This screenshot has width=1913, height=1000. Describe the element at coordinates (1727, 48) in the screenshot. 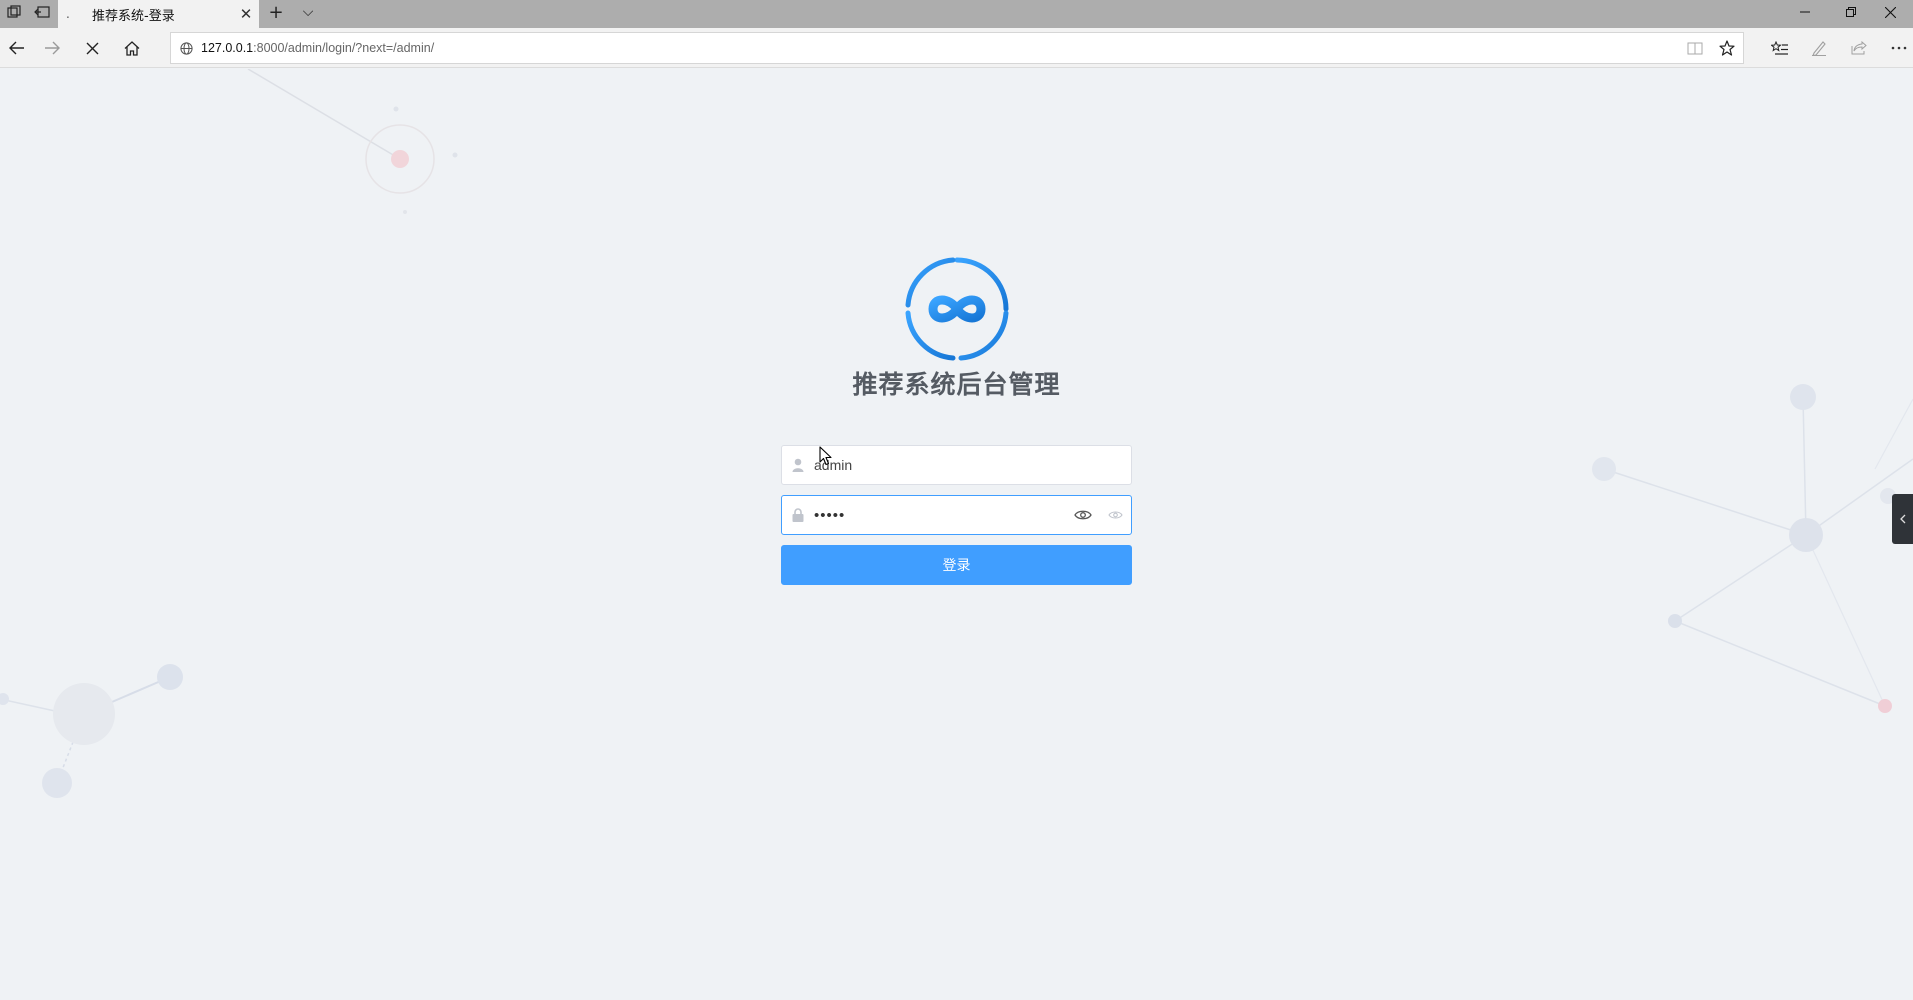

I see `favorite-star-icon` at that location.